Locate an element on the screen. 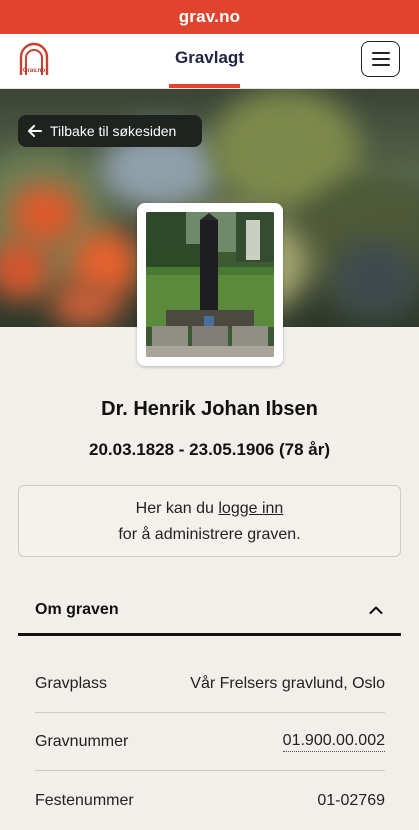 The width and height of the screenshot is (419, 830). grave-number-value: 01.900.00.002 is located at coordinates (333, 742).